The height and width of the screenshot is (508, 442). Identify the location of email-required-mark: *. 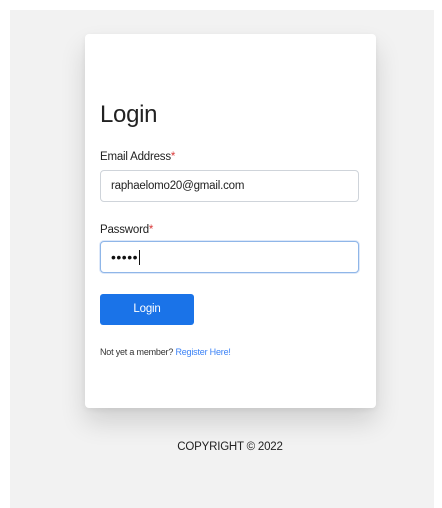
(173, 157).